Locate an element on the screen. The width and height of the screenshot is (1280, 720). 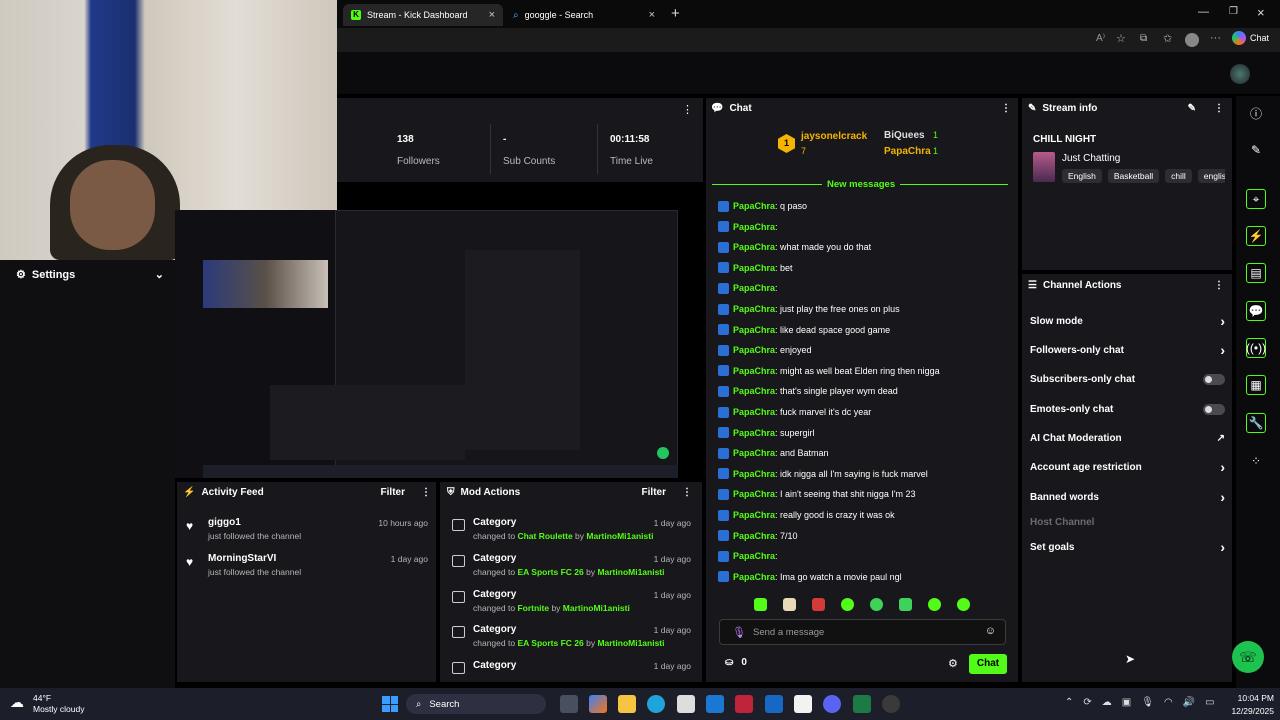
channel-action-subscribers-only-chat: Subscribers-only chat is located at coordinates (1127, 379).